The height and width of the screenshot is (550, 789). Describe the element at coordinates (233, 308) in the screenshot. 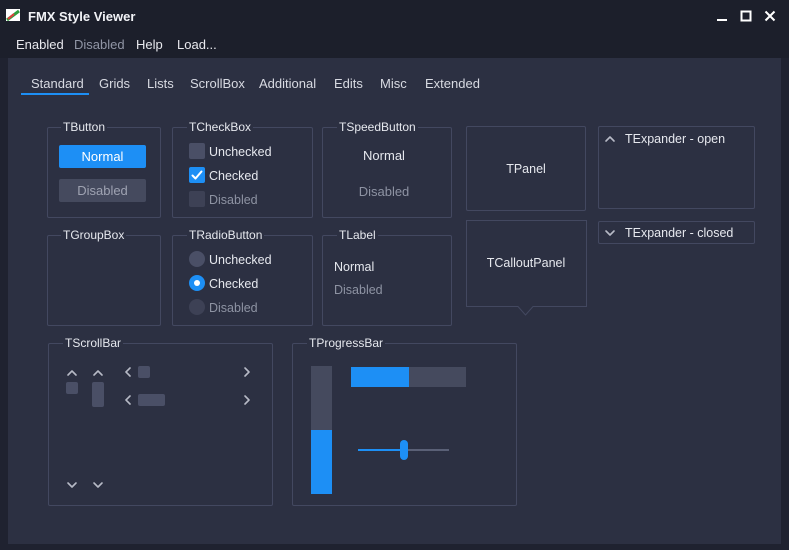

I see `disabled-radio-label: Disabled` at that location.